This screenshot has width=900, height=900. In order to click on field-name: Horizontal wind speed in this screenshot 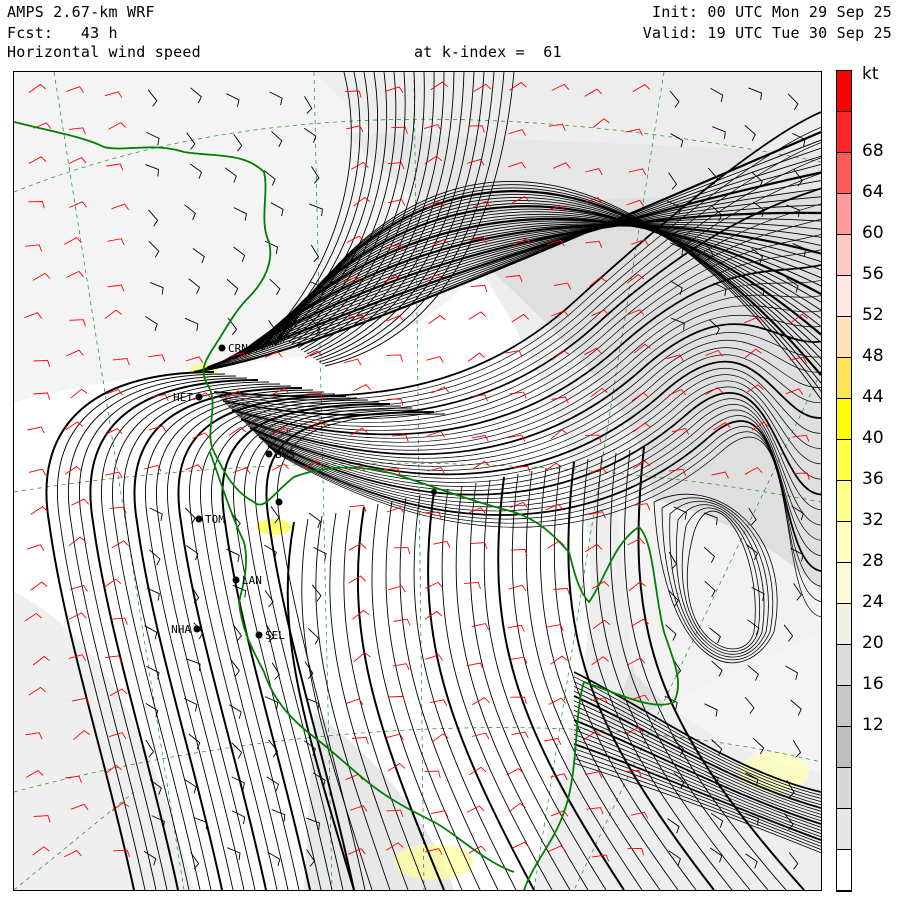, I will do `click(104, 52)`.